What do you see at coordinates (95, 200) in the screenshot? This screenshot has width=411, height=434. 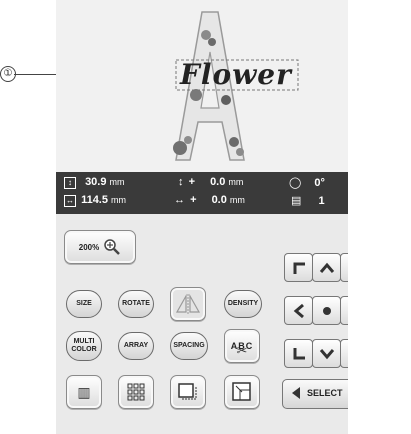 I see `width-readout: ↔ 114.5 mm` at bounding box center [95, 200].